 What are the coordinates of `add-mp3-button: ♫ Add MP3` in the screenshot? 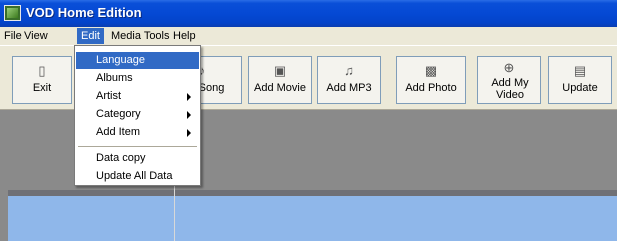 It's located at (349, 80).